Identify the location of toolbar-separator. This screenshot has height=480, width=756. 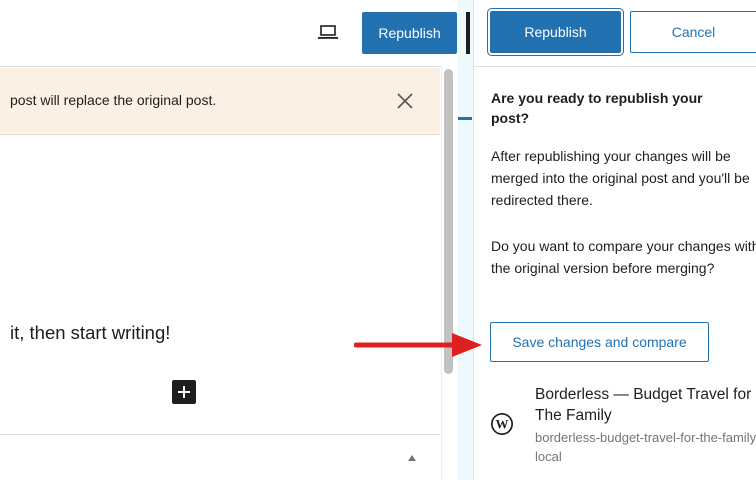
(468, 33).